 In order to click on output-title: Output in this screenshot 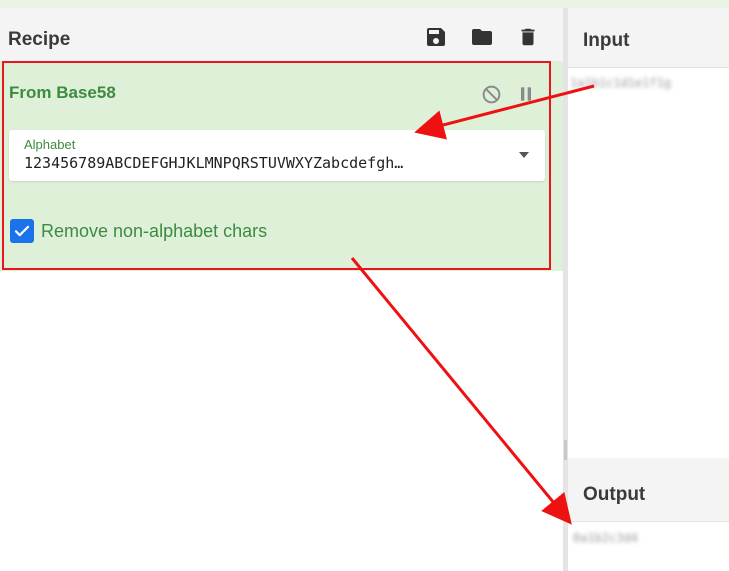, I will do `click(614, 494)`.